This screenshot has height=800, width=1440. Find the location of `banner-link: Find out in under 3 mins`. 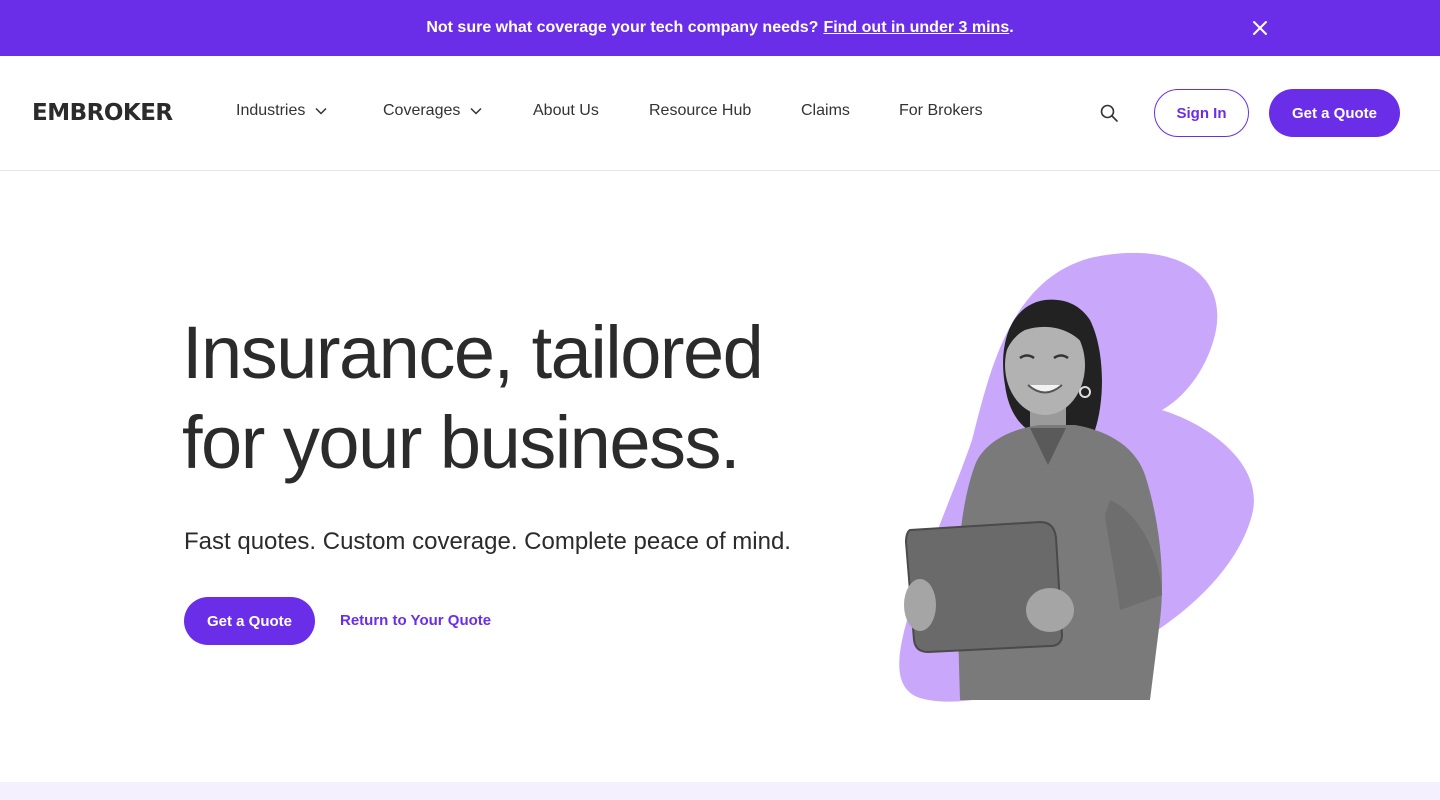

banner-link: Find out in under 3 mins is located at coordinates (916, 28).